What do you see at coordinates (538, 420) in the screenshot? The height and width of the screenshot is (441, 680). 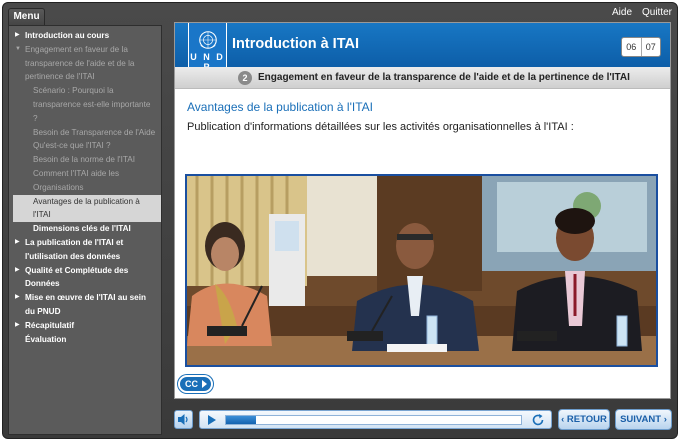 I see `replay-icon` at bounding box center [538, 420].